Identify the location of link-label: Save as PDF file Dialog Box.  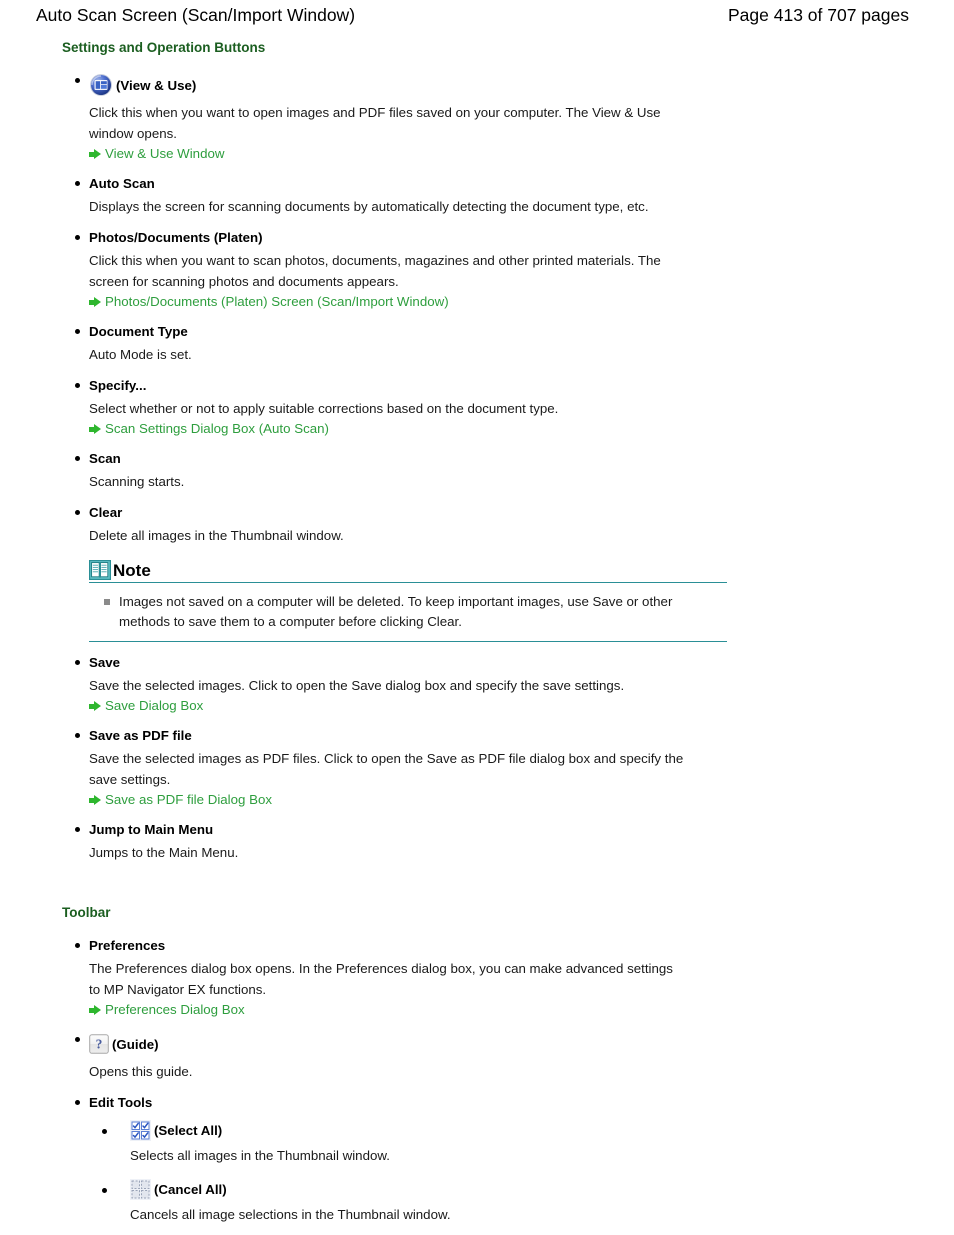
(188, 800).